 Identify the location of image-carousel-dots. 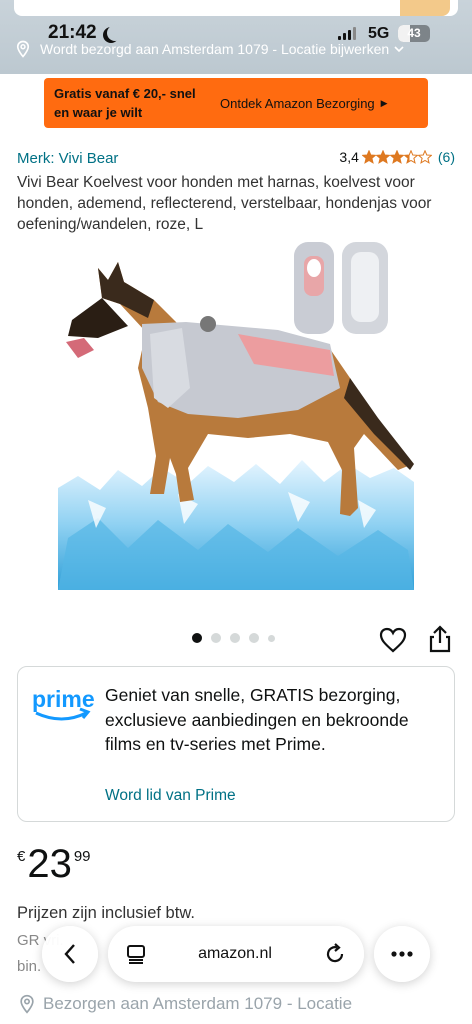
(233, 638).